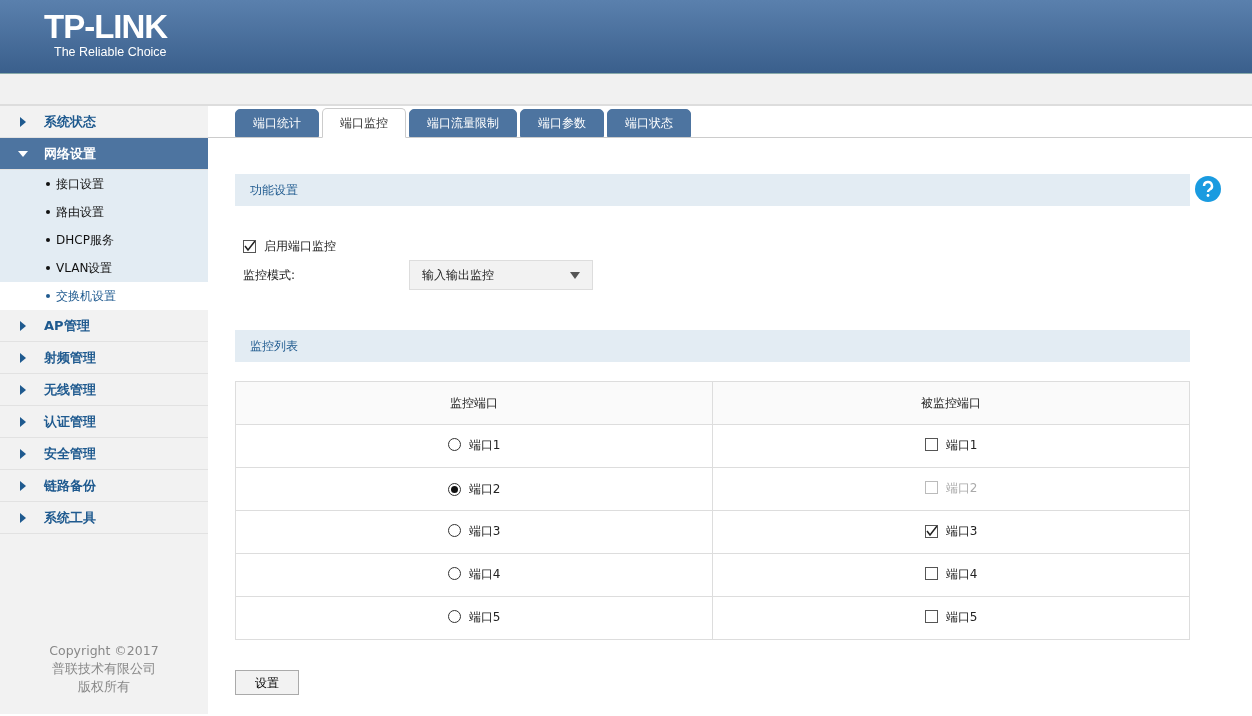 The image size is (1252, 716). What do you see at coordinates (110, 52) in the screenshot?
I see `logo-tagline: The Reliable Choice` at bounding box center [110, 52].